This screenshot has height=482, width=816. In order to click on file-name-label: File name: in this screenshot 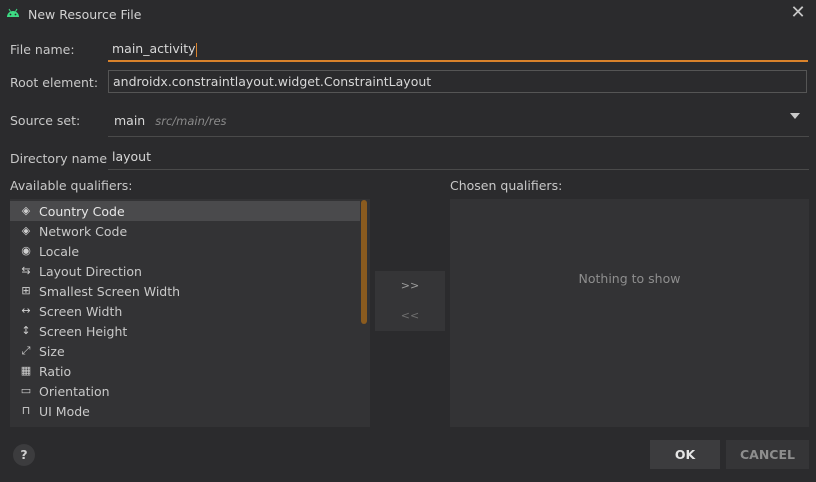, I will do `click(42, 49)`.